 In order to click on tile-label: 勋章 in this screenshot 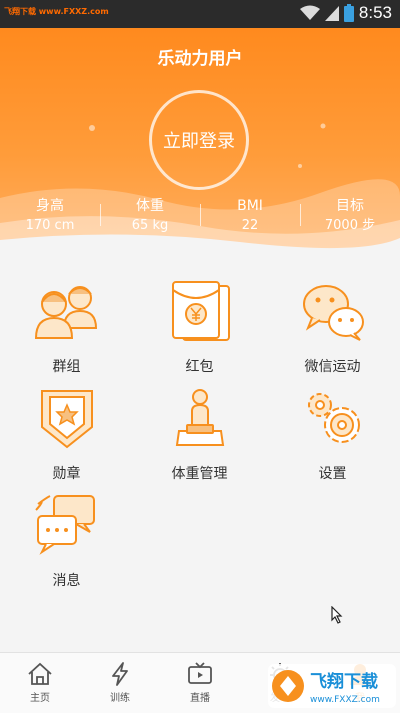, I will do `click(66, 474)`.